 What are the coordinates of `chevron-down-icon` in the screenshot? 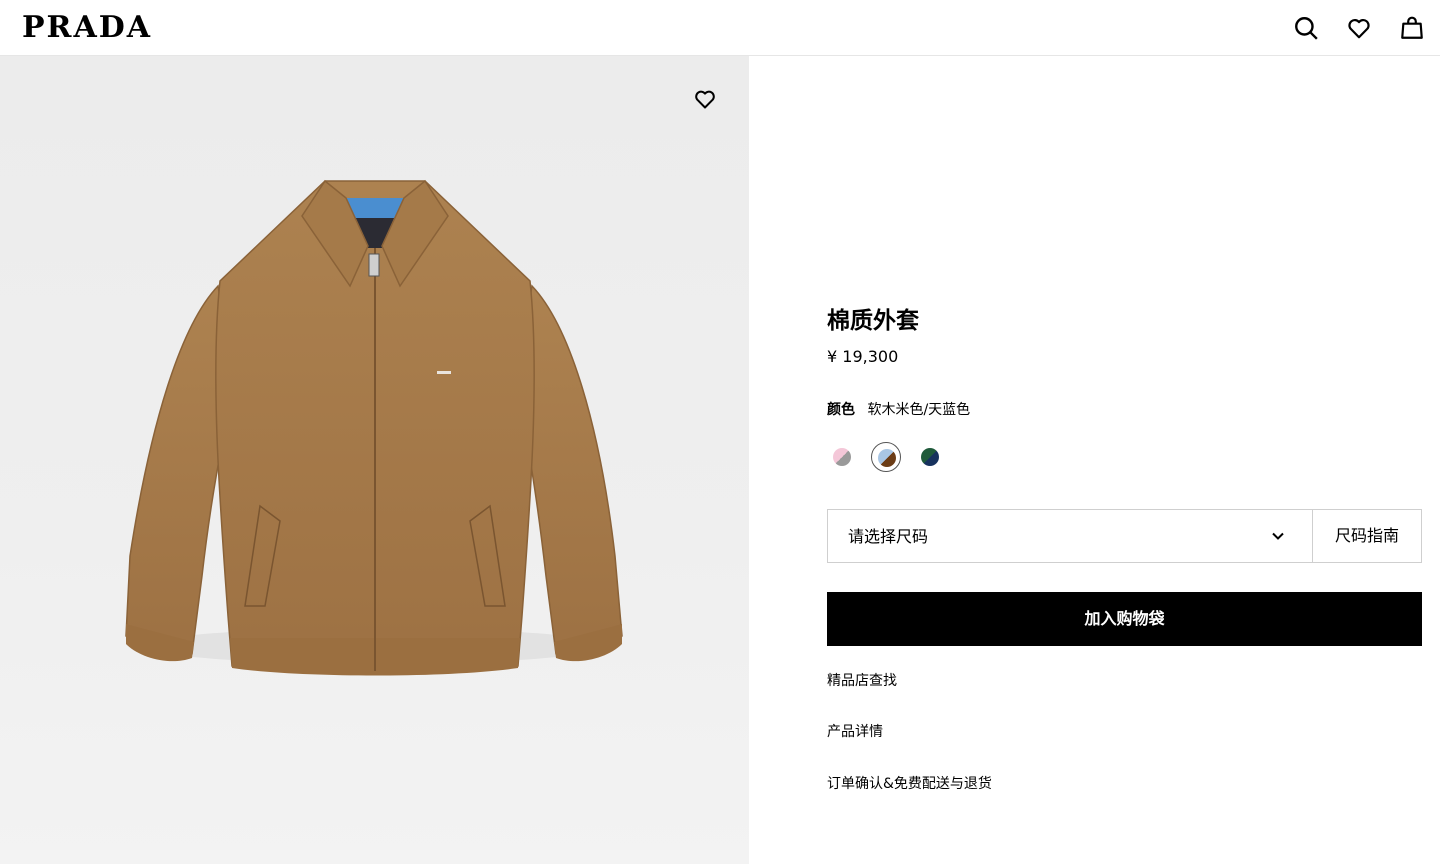 It's located at (1278, 536).